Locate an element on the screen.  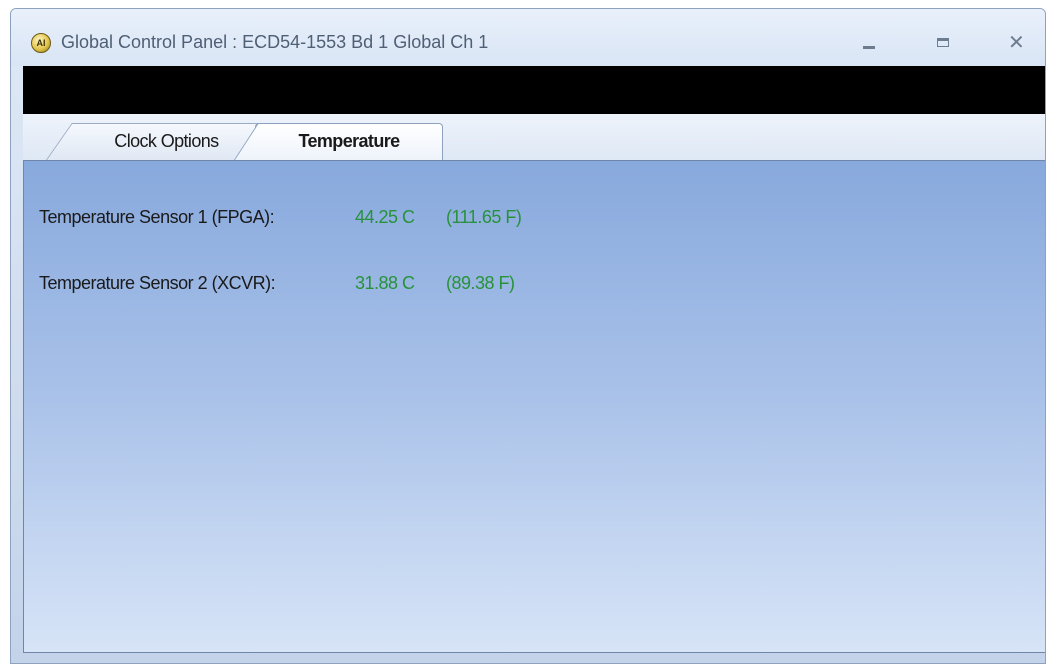
sensor-1-fahrenheit-value: (111.65 F) is located at coordinates (484, 217).